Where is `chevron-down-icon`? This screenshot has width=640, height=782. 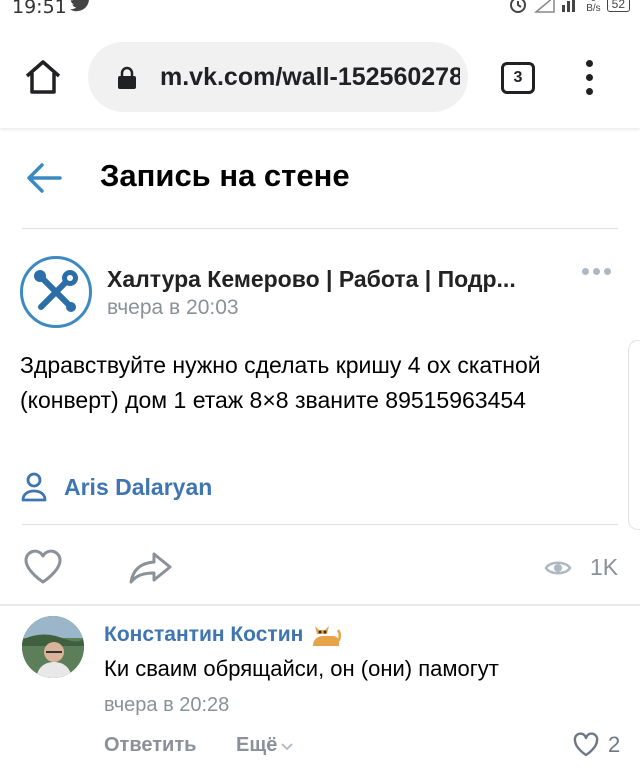
chevron-down-icon is located at coordinates (287, 746).